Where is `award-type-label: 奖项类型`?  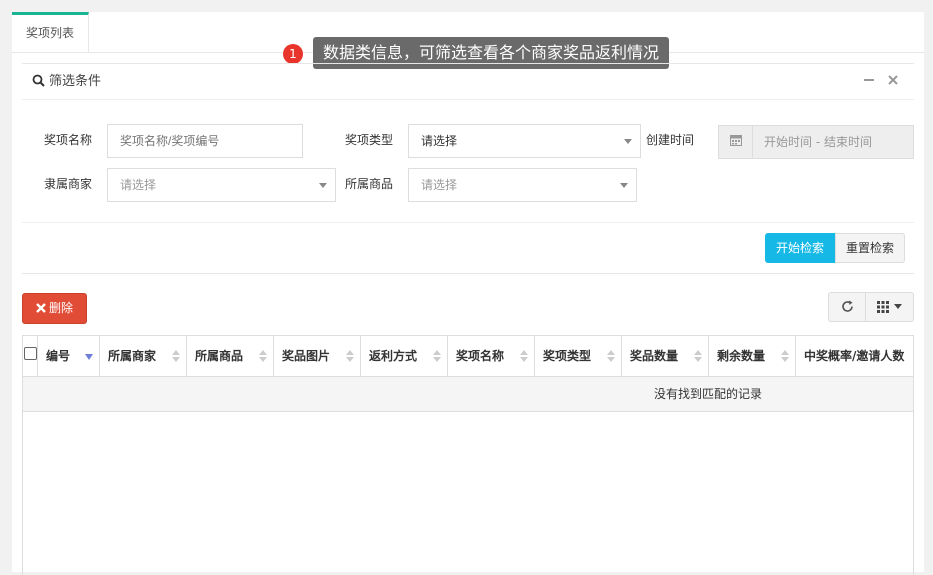 award-type-label: 奖项类型 is located at coordinates (369, 140).